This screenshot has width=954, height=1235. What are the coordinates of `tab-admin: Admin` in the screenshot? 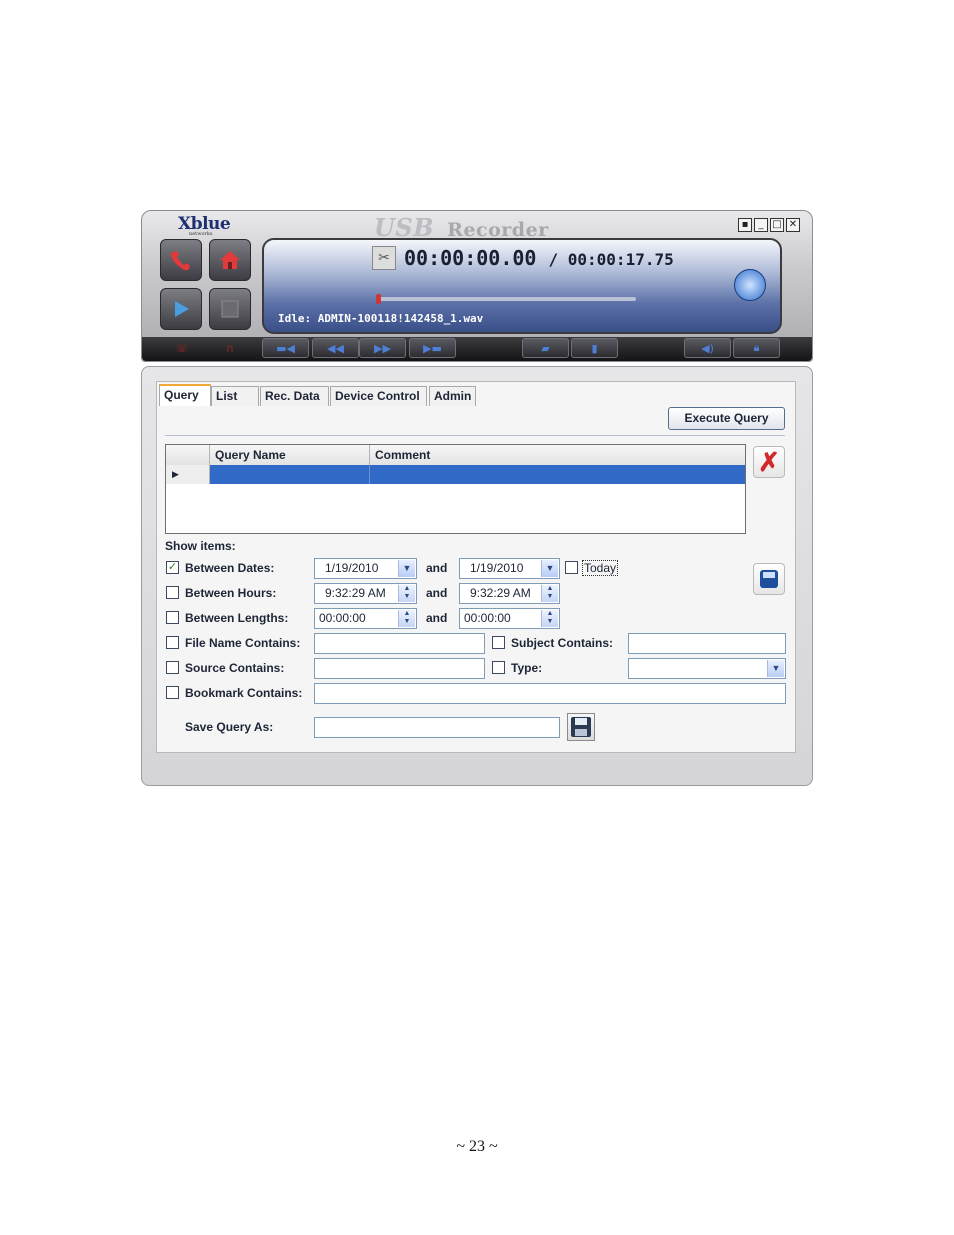 It's located at (452, 396).